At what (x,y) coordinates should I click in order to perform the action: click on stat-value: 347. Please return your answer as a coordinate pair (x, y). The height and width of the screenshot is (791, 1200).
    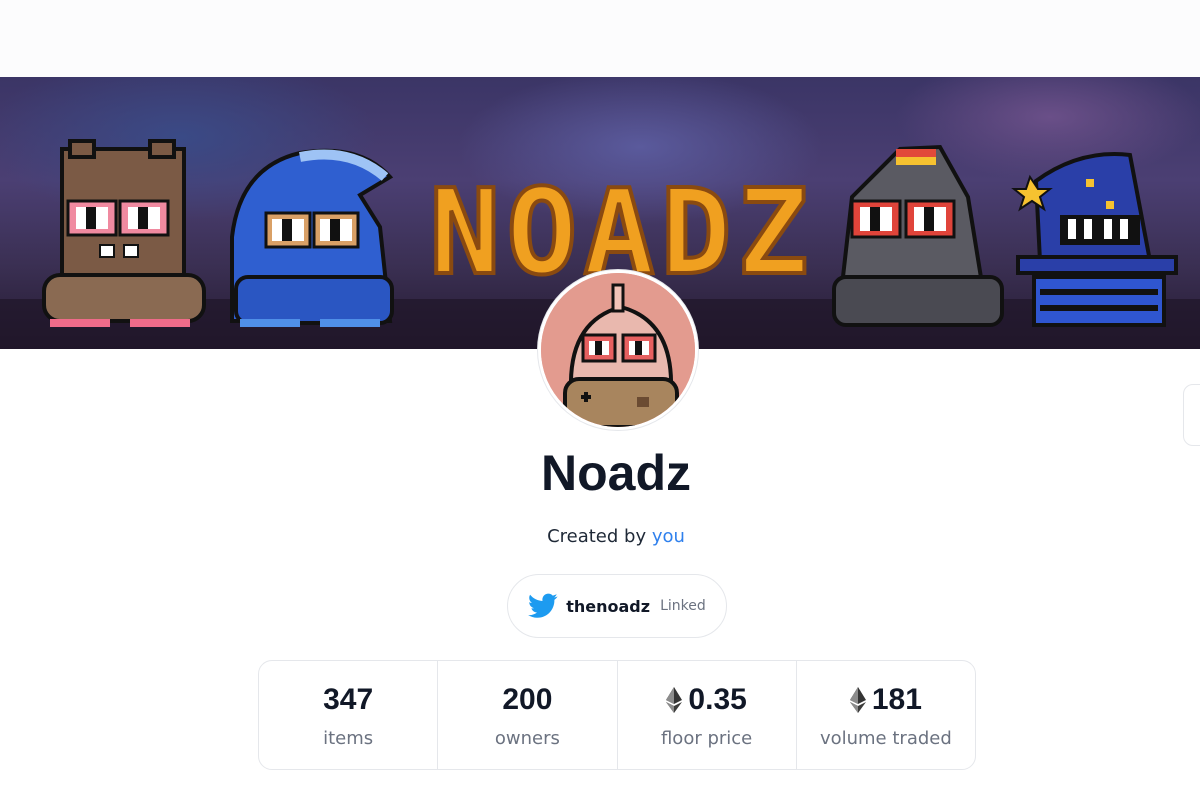
    Looking at the image, I should click on (348, 700).